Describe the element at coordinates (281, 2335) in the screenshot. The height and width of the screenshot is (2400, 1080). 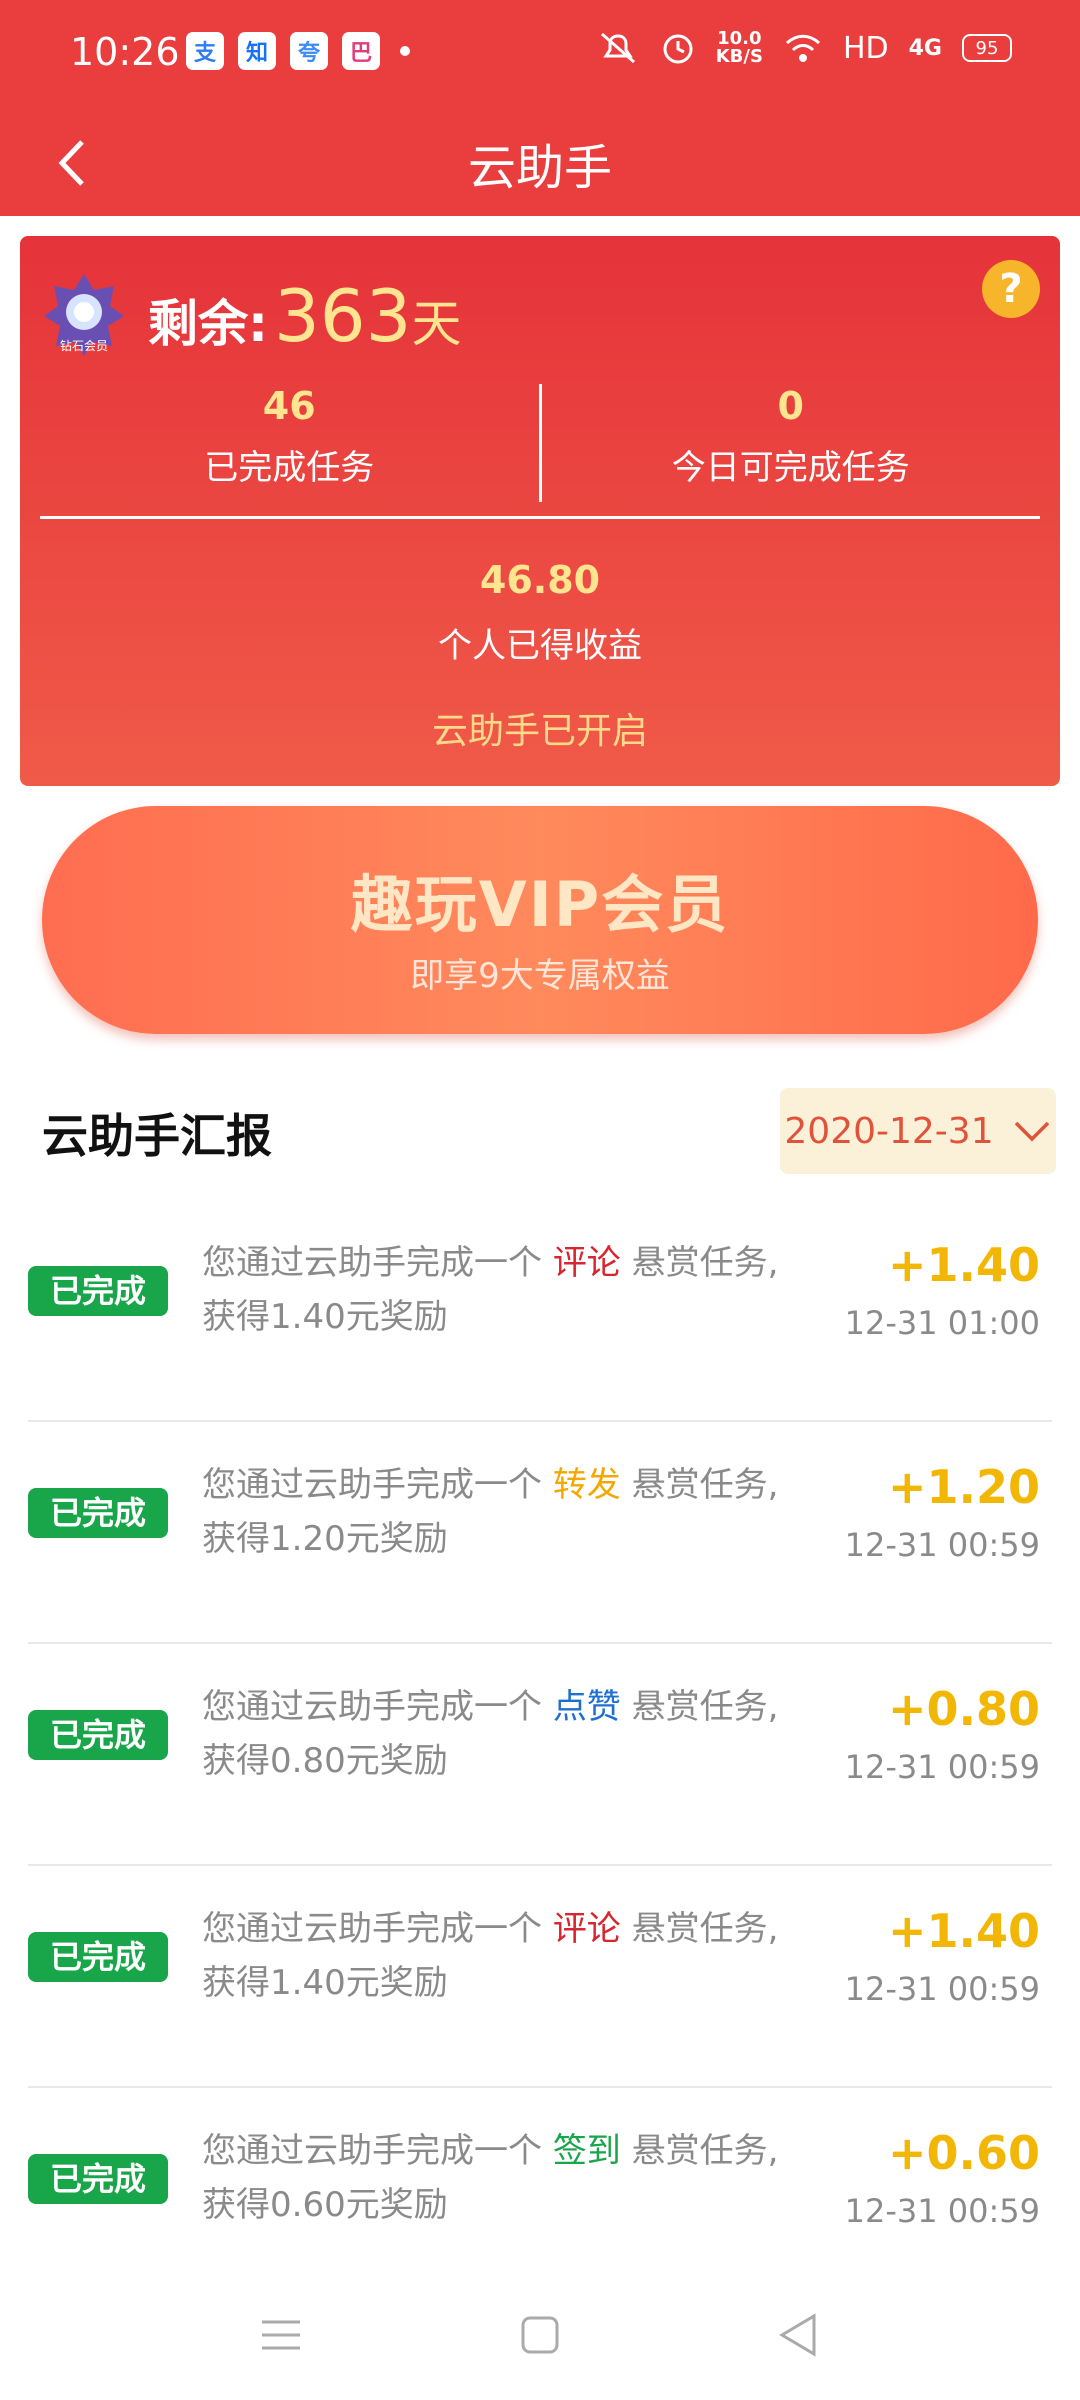
I see `menu-icon` at that location.